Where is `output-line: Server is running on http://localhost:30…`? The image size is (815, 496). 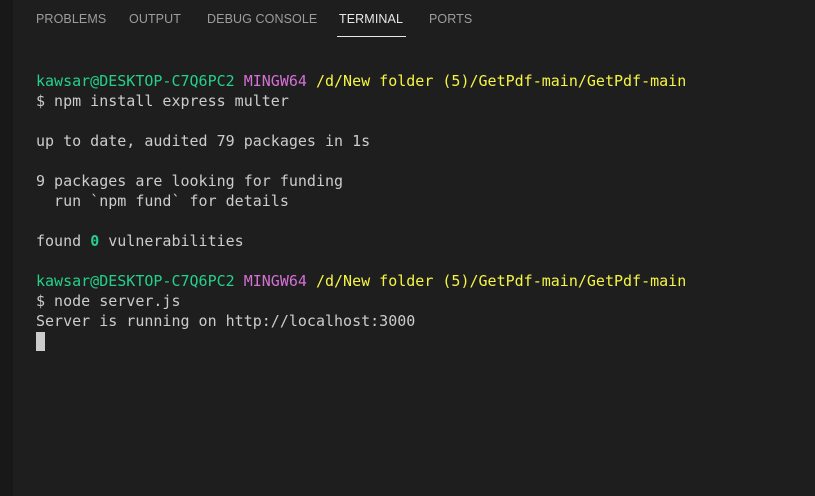 output-line: Server is running on http://localhost:30… is located at coordinates (226, 321).